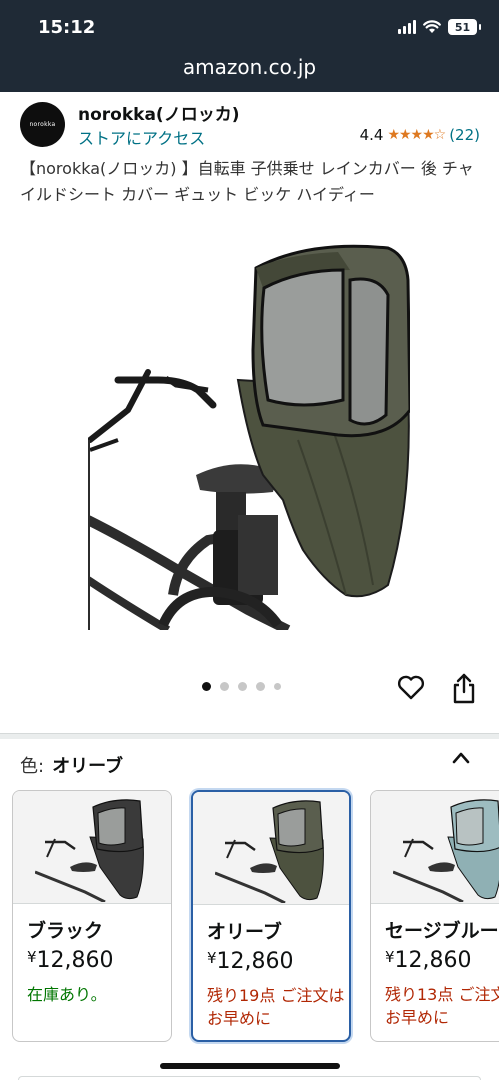  I want to click on home-indicator, so click(250, 1066).